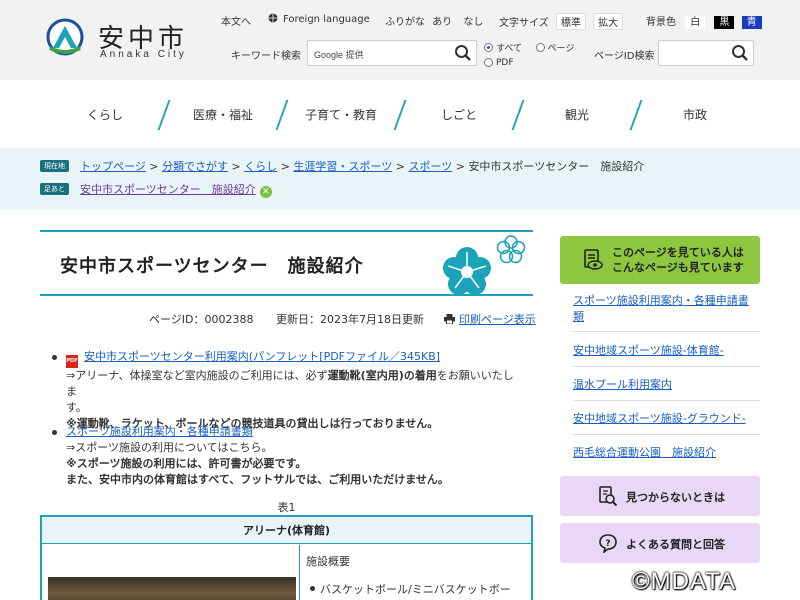  I want to click on page-title-box: 安中市スポーツセンター 施設紹介, so click(286, 263).